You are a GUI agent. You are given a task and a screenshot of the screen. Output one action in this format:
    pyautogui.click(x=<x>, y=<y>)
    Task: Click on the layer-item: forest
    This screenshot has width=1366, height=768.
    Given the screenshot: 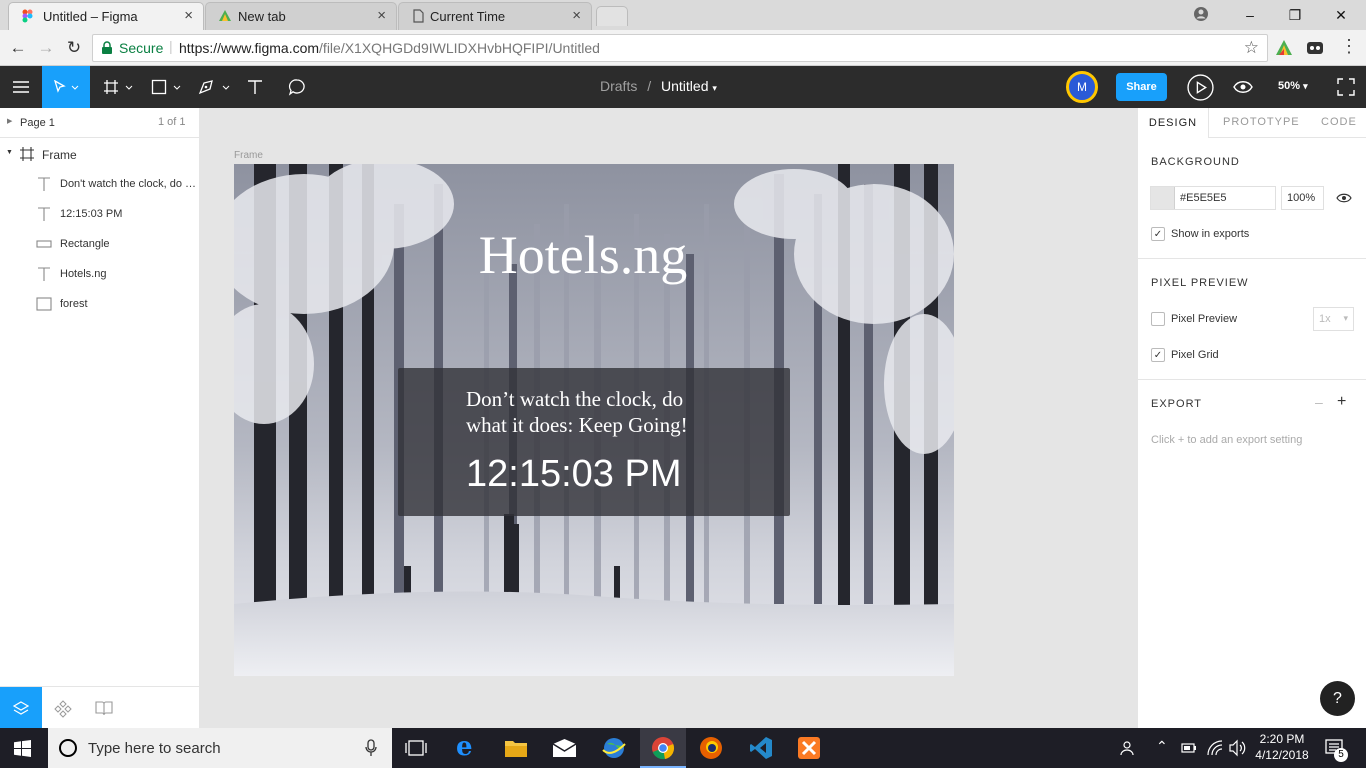 What is the action you would take?
    pyautogui.click(x=100, y=304)
    